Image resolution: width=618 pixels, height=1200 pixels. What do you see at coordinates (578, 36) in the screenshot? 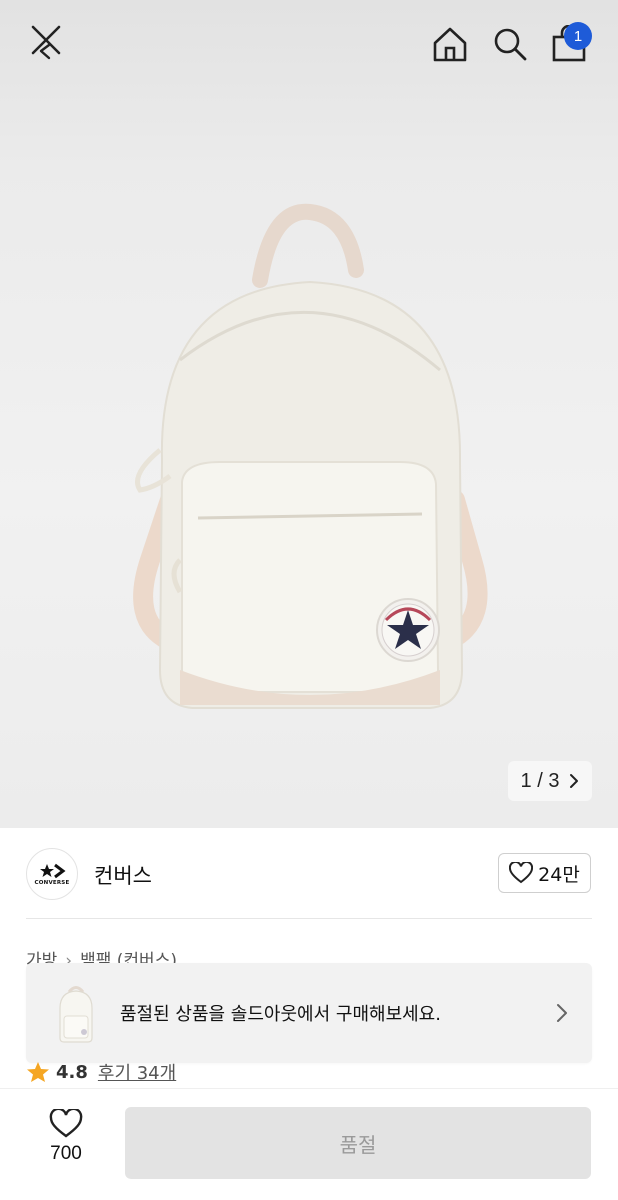
I see `cart-count-badge: 1` at bounding box center [578, 36].